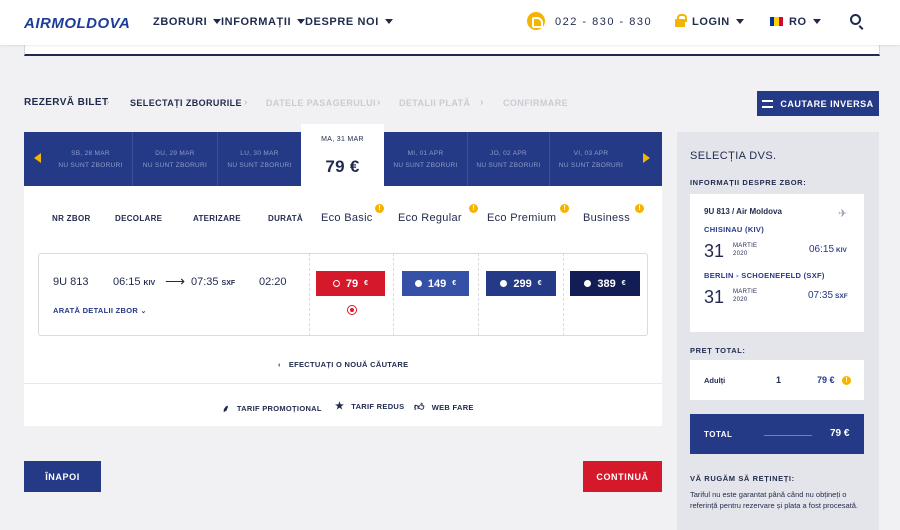  Describe the element at coordinates (521, 283) in the screenshot. I see `fare-button-eco-premium: 299 €` at that location.